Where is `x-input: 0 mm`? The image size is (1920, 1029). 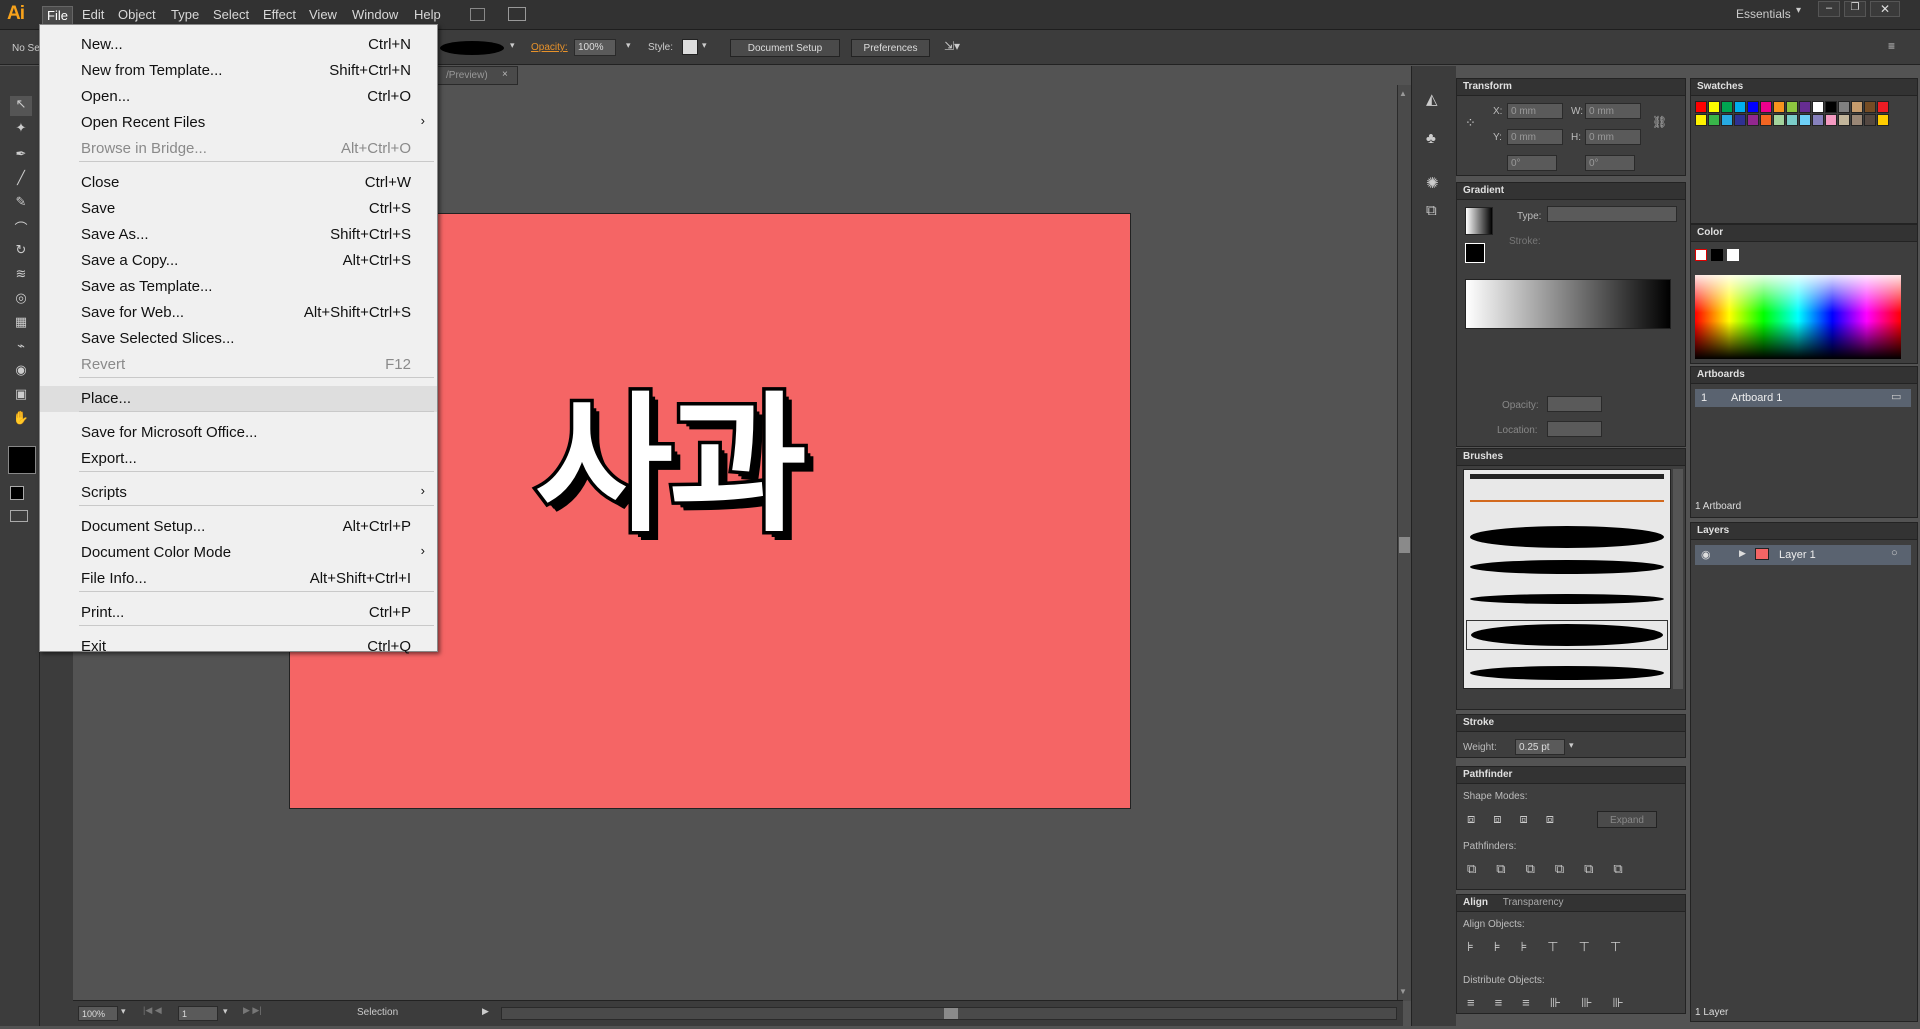 x-input: 0 mm is located at coordinates (1535, 111).